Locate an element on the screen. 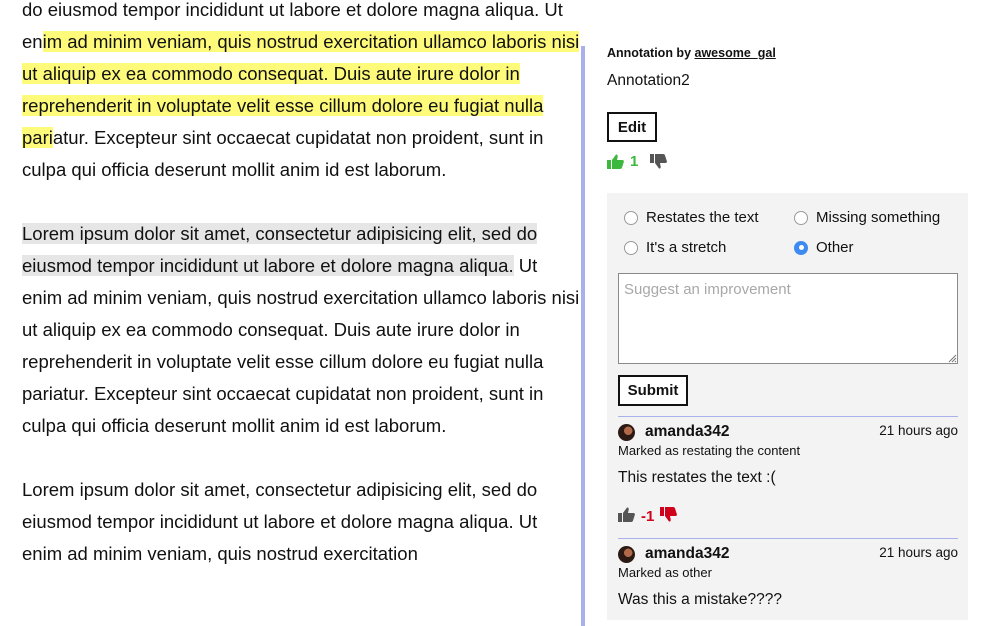 Image resolution: width=998 pixels, height=626 pixels. comment-text: This restates the text :( is located at coordinates (697, 477).